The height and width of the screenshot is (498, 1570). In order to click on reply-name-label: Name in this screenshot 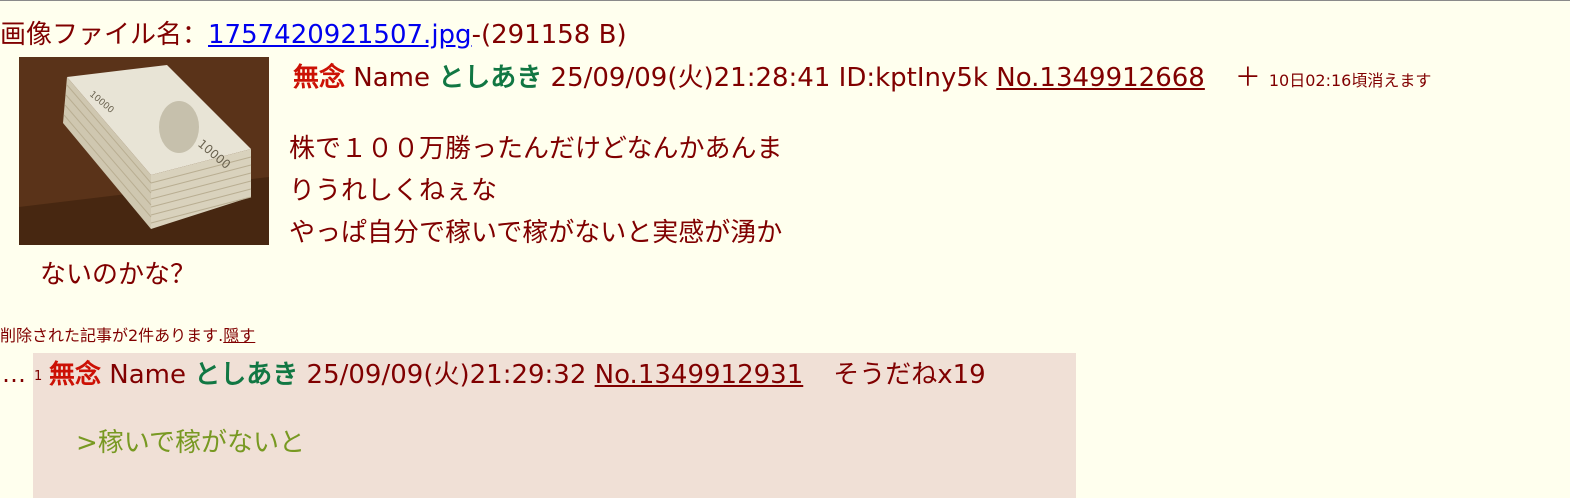, I will do `click(147, 375)`.